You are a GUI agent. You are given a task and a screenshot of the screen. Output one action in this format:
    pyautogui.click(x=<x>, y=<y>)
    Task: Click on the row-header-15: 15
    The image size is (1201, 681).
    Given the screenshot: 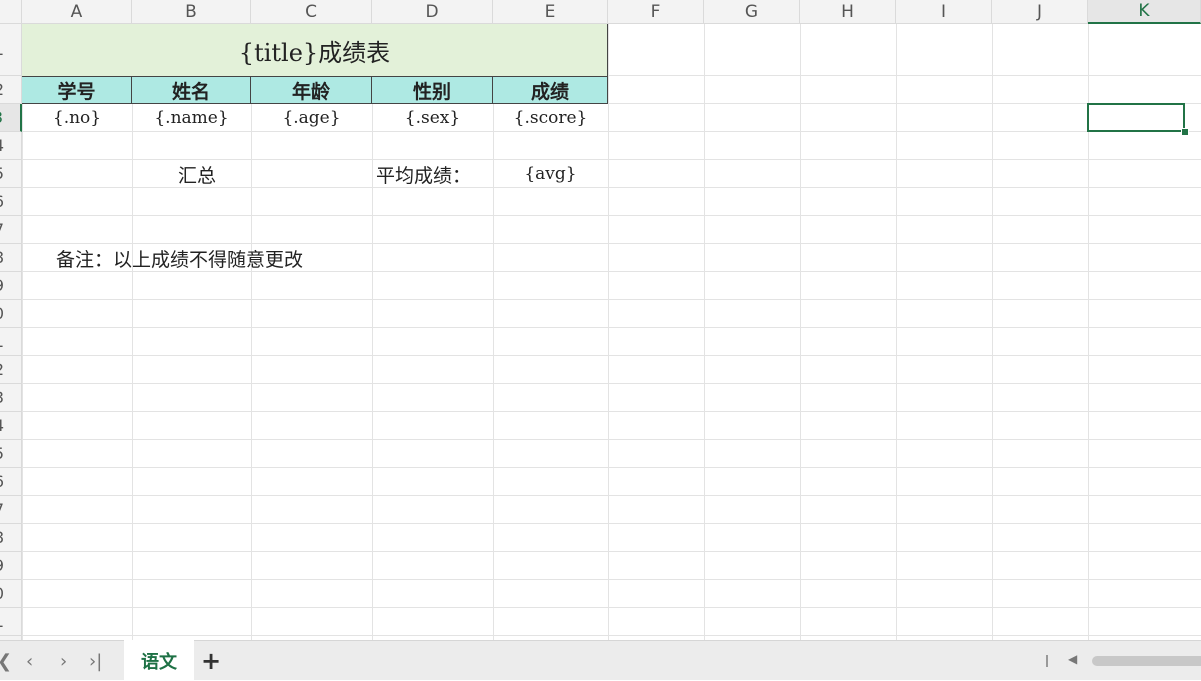 What is the action you would take?
    pyautogui.click(x=11, y=454)
    